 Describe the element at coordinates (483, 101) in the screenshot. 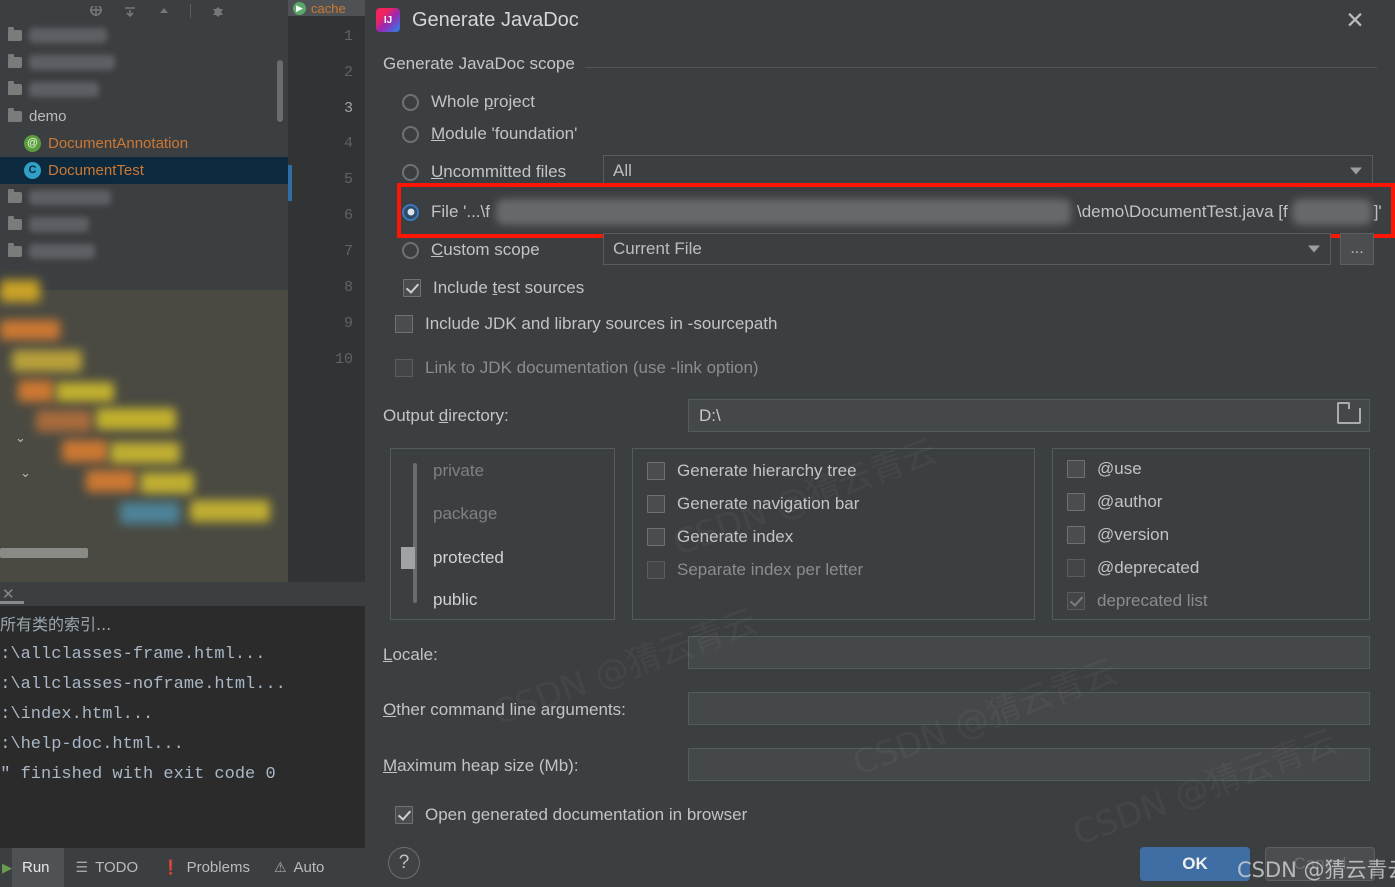

I see `radio-label: Whole project` at that location.